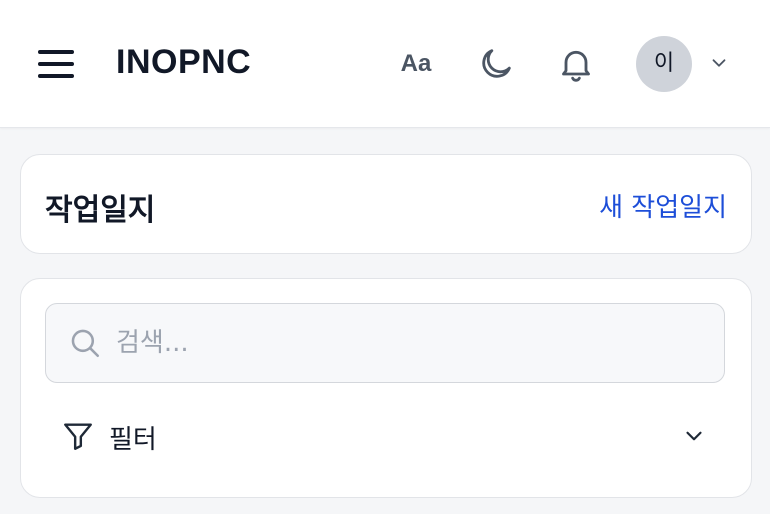 The height and width of the screenshot is (514, 770). What do you see at coordinates (133, 440) in the screenshot?
I see `filter-label: 필터` at bounding box center [133, 440].